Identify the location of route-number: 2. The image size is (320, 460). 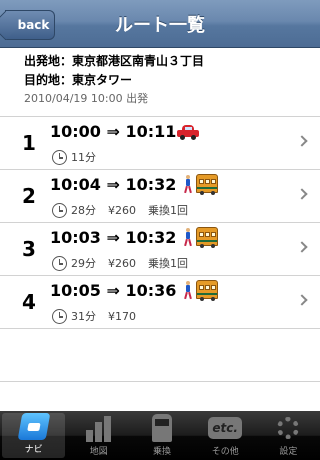
(29, 196).